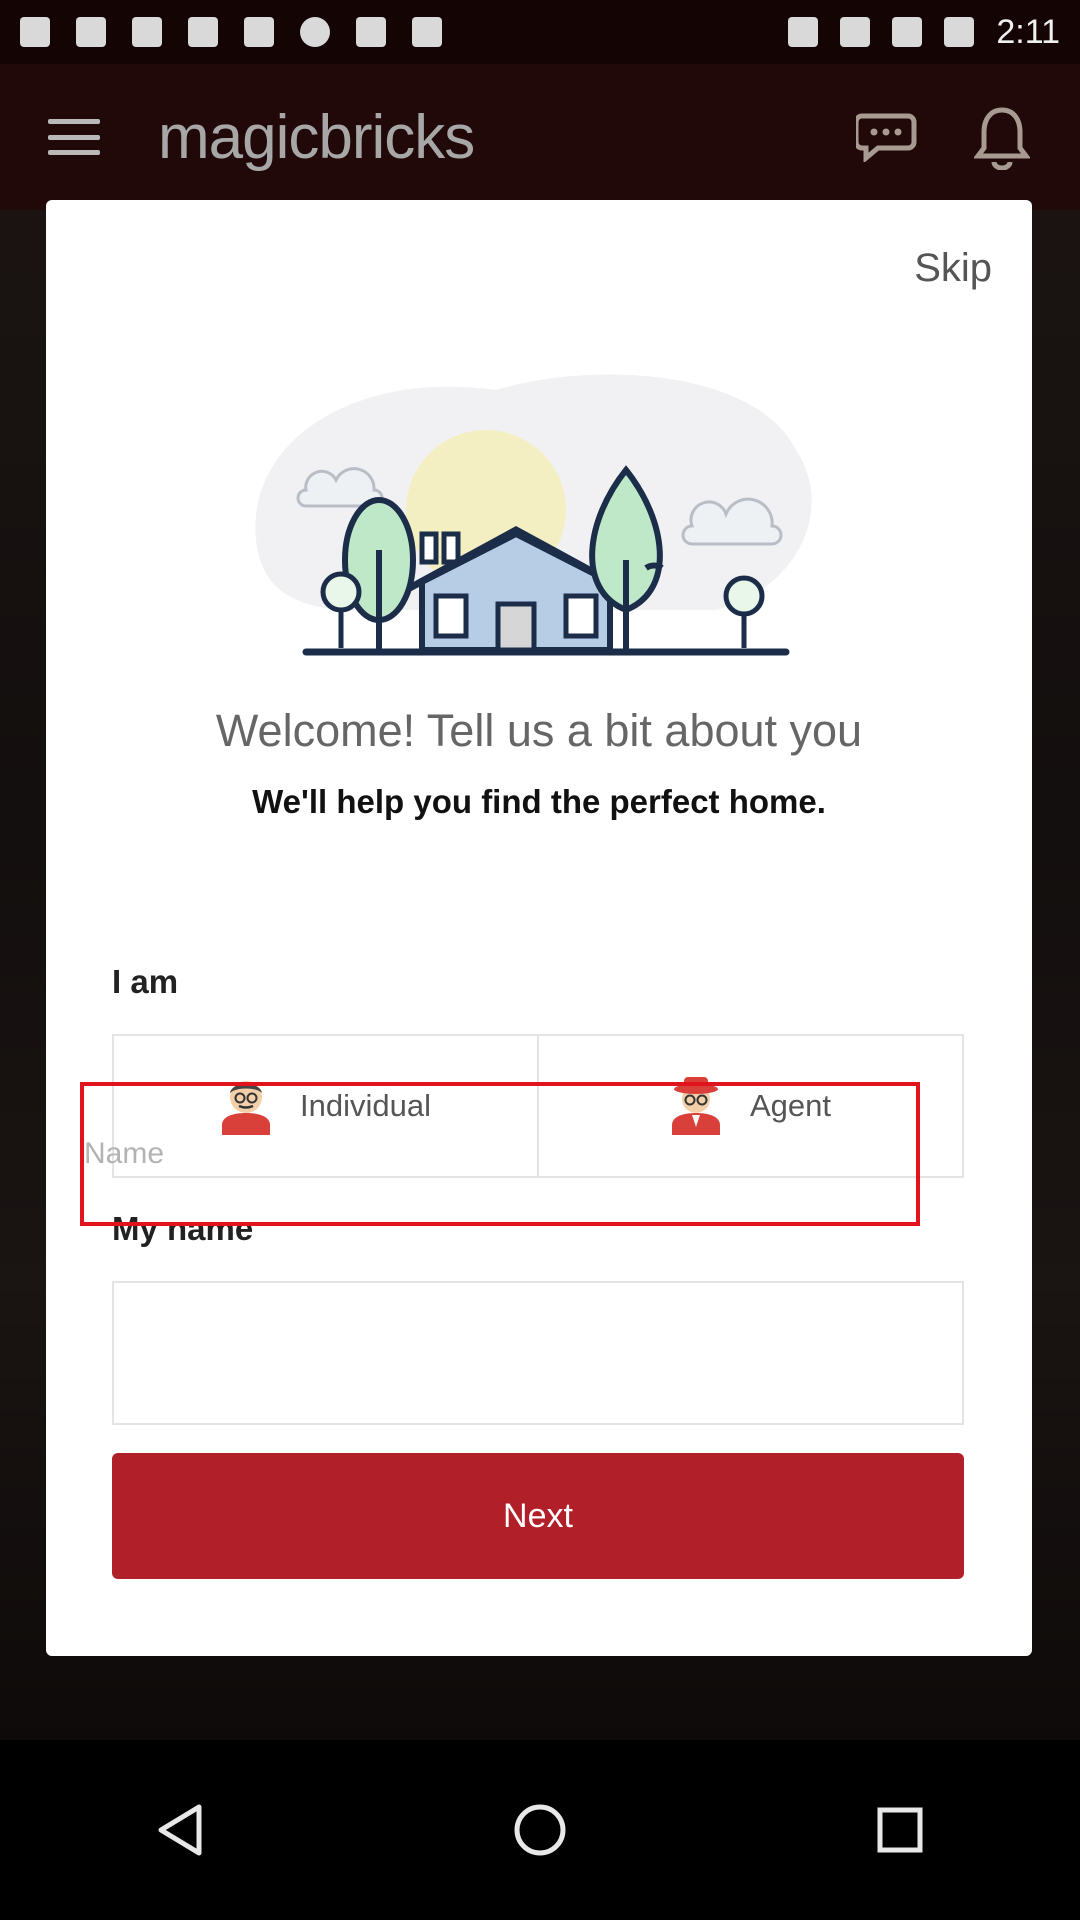 The image size is (1080, 1920). Describe the element at coordinates (540, 137) in the screenshot. I see `app-header: magicbricks` at that location.